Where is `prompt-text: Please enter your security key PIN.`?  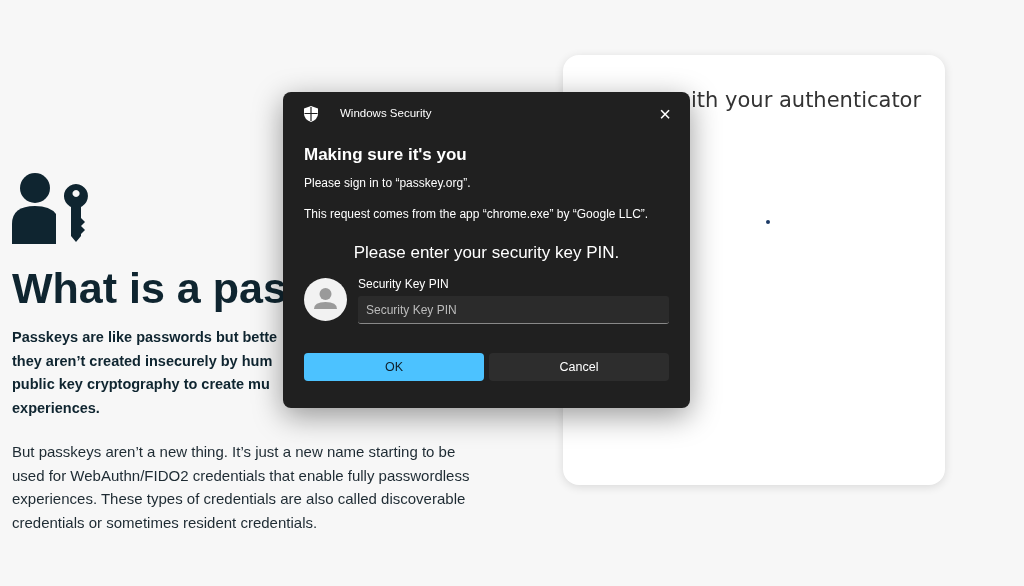 prompt-text: Please enter your security key PIN. is located at coordinates (486, 252).